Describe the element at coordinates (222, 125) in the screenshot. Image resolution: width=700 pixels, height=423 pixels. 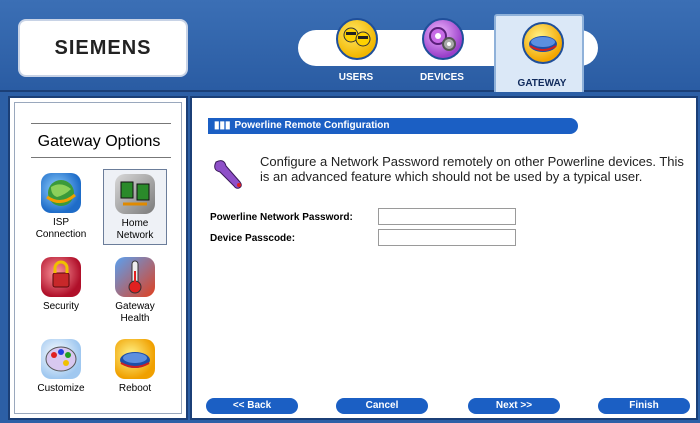
I see `section-bars-icon: ▮▮▮` at that location.